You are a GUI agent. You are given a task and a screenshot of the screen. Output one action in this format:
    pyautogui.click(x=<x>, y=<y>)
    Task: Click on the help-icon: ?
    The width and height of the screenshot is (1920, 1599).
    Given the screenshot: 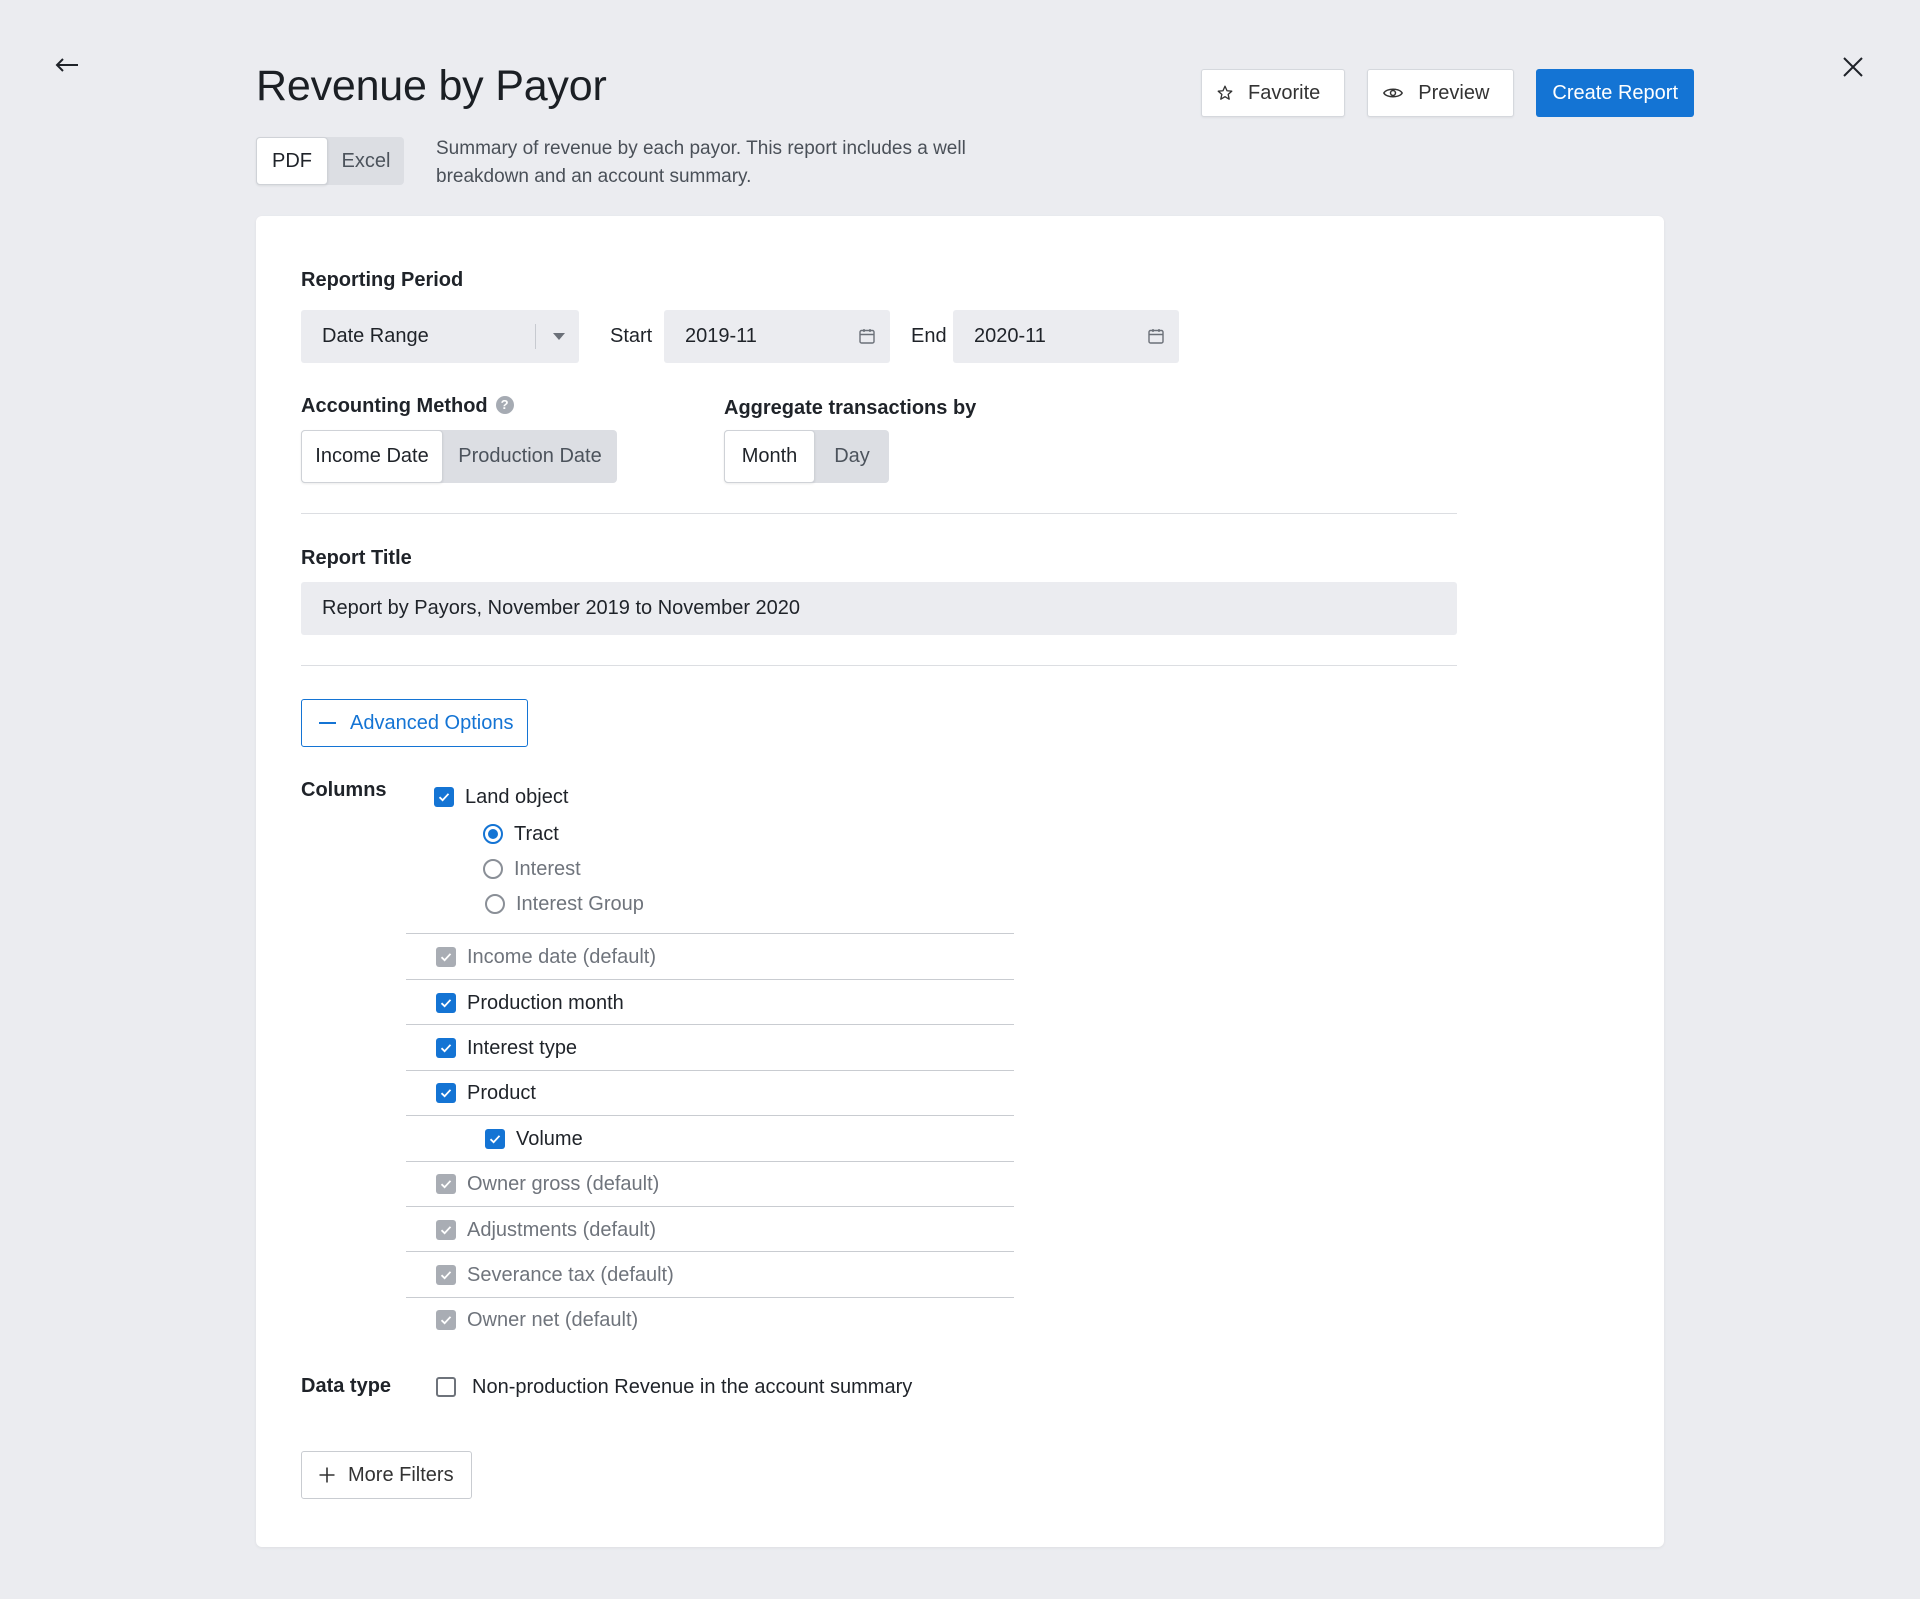 What is the action you would take?
    pyautogui.click(x=504, y=404)
    